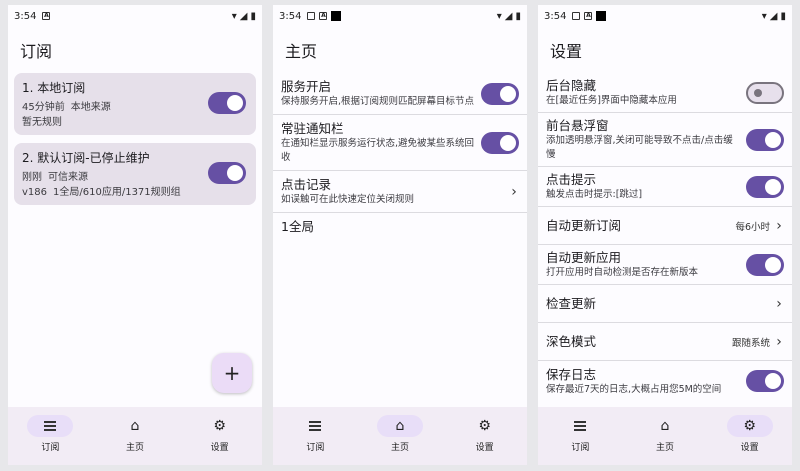 The image size is (800, 471). Describe the element at coordinates (400, 226) in the screenshot. I see `global-rule-count: 1全局` at that location.